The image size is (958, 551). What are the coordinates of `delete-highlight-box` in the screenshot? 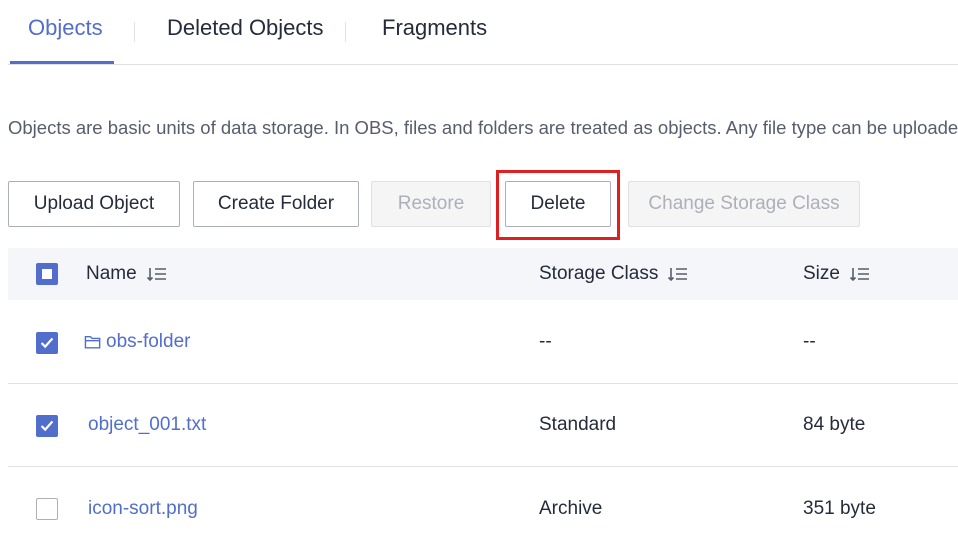 It's located at (558, 205).